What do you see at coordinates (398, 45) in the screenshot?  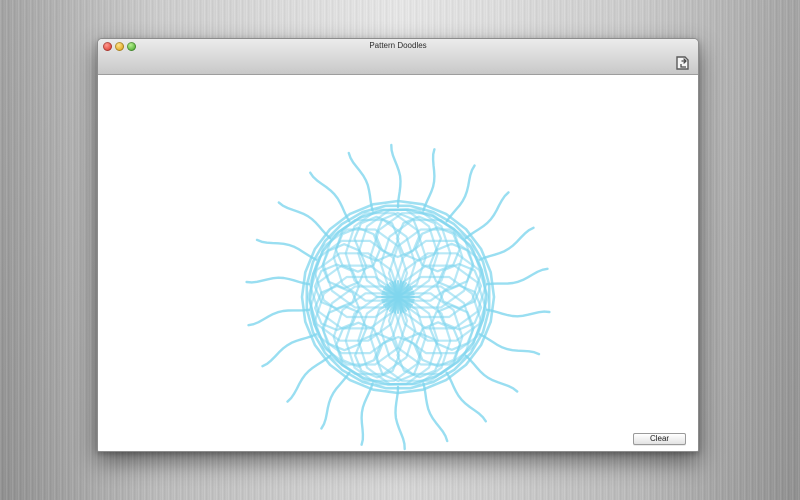 I see `window-title: Pattern Doodles` at bounding box center [398, 45].